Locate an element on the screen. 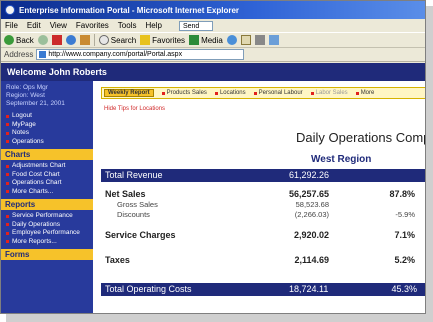  link-service-performance: Service Performance is located at coordinates (47, 216).